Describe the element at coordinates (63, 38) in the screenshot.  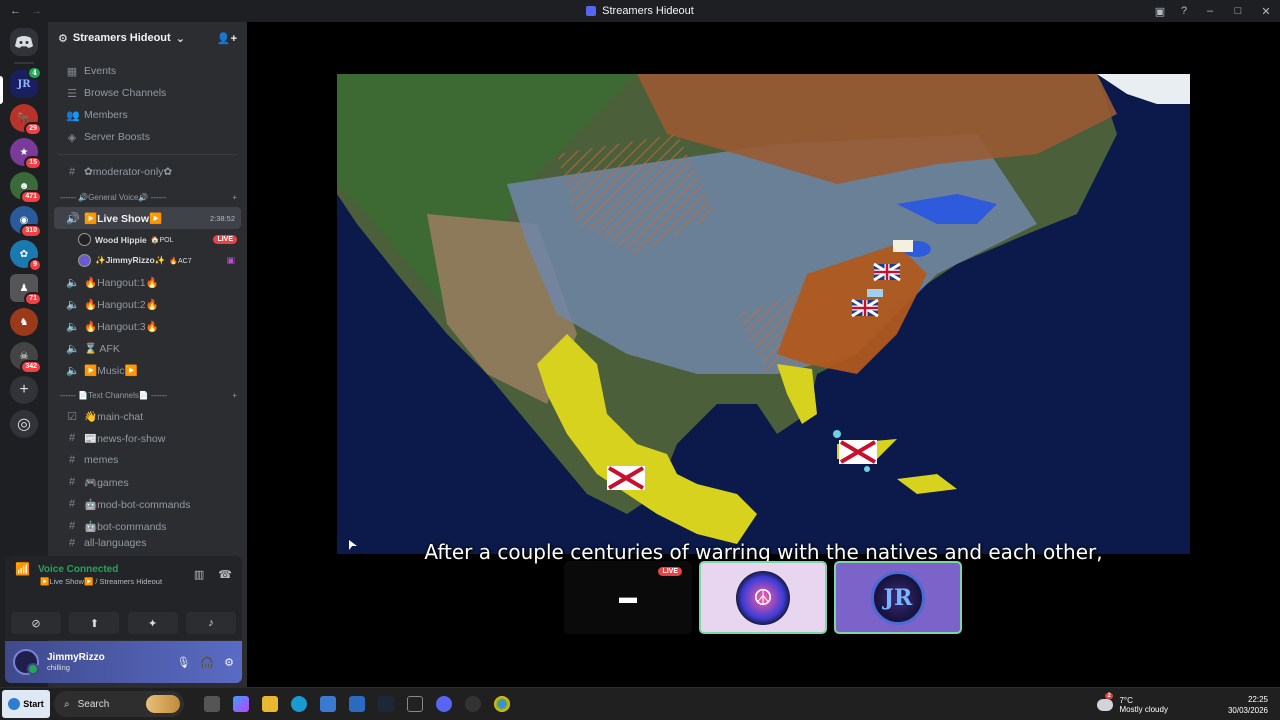
I see `server-settings-icon: ⚙` at that location.